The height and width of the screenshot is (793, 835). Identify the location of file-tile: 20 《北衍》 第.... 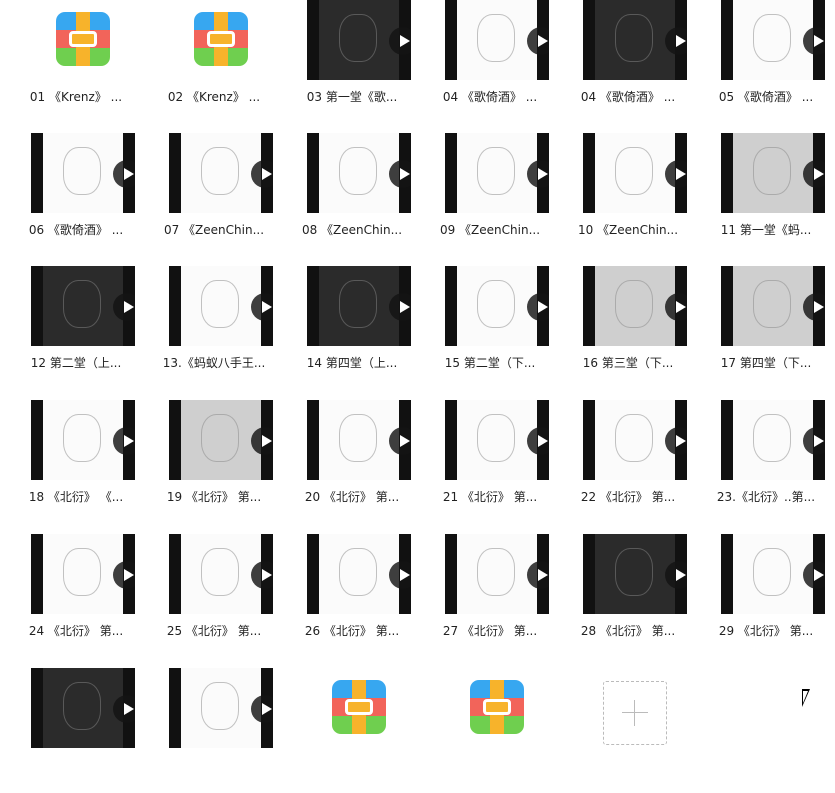
(352, 462).